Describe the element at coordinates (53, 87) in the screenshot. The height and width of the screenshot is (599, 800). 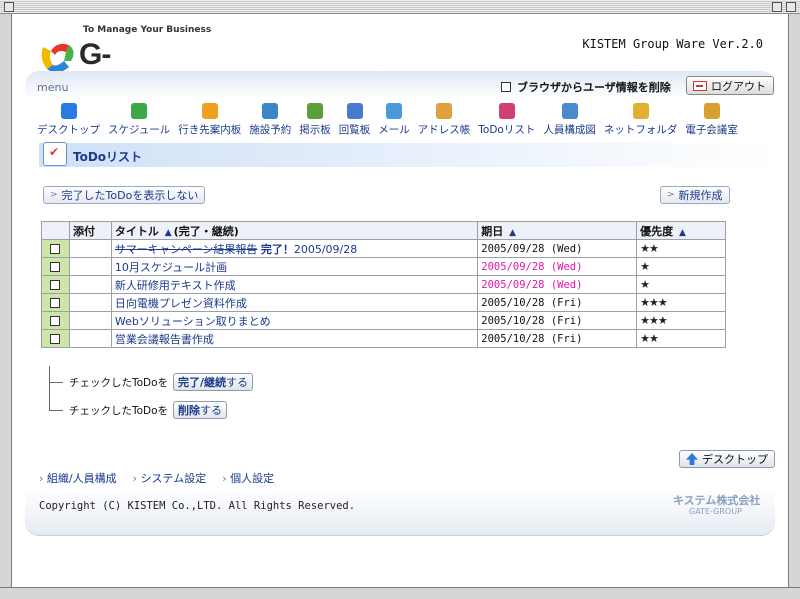
I see `menu-label: menu` at that location.